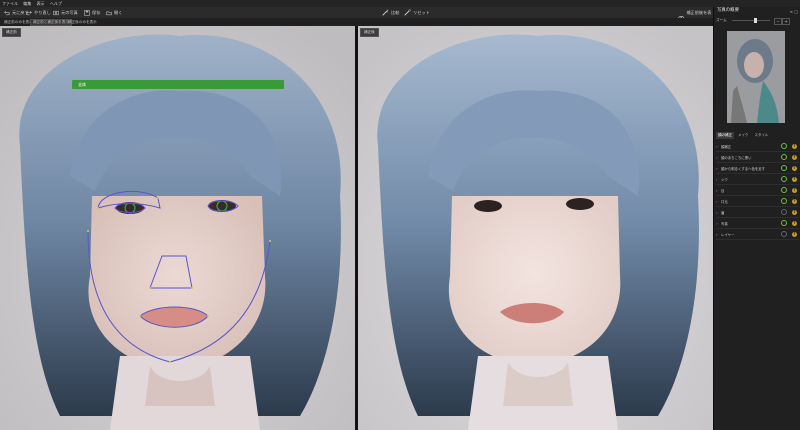 This screenshot has width=800, height=430. What do you see at coordinates (761, 135) in the screenshot?
I see `tab-style: スタイル` at bounding box center [761, 135].